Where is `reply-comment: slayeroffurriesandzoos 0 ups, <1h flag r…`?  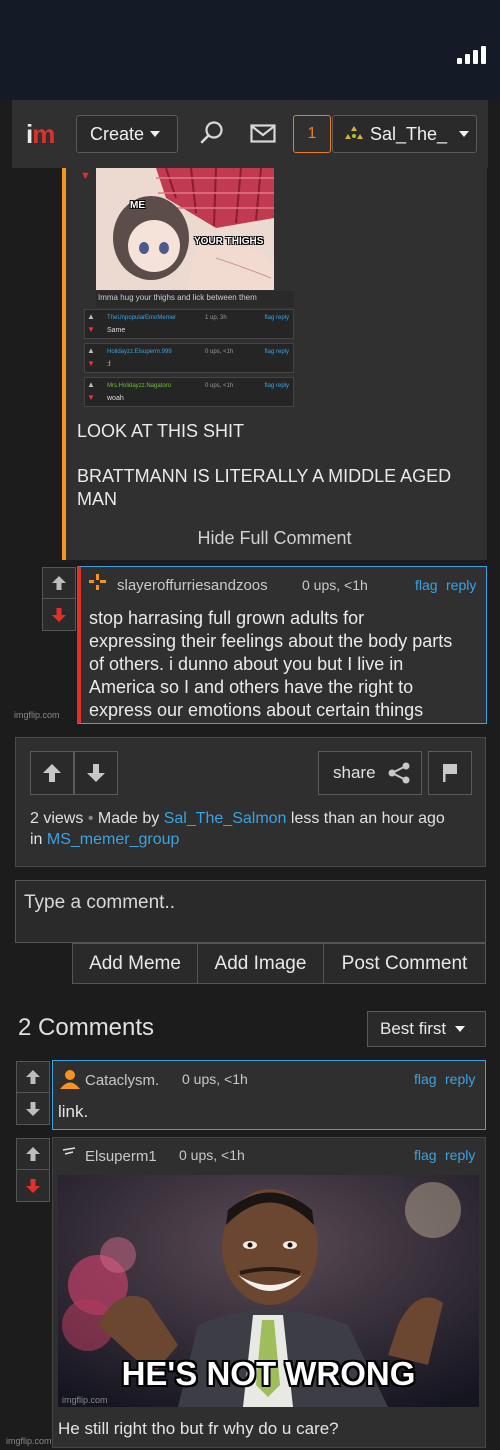 reply-comment: slayeroffurriesandzoos 0 ups, <1h flag r… is located at coordinates (282, 645).